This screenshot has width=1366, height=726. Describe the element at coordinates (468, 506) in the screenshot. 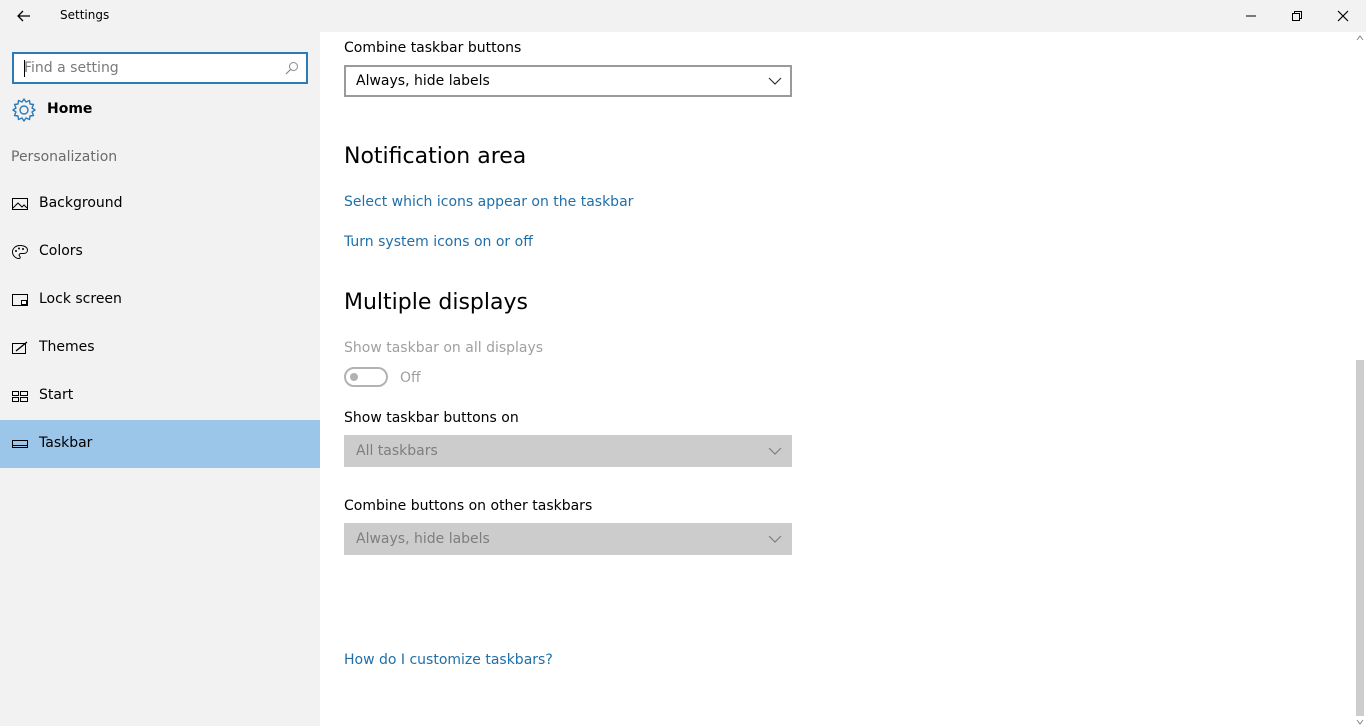

I see `combine-other-label: Combine buttons on other taskbars` at that location.